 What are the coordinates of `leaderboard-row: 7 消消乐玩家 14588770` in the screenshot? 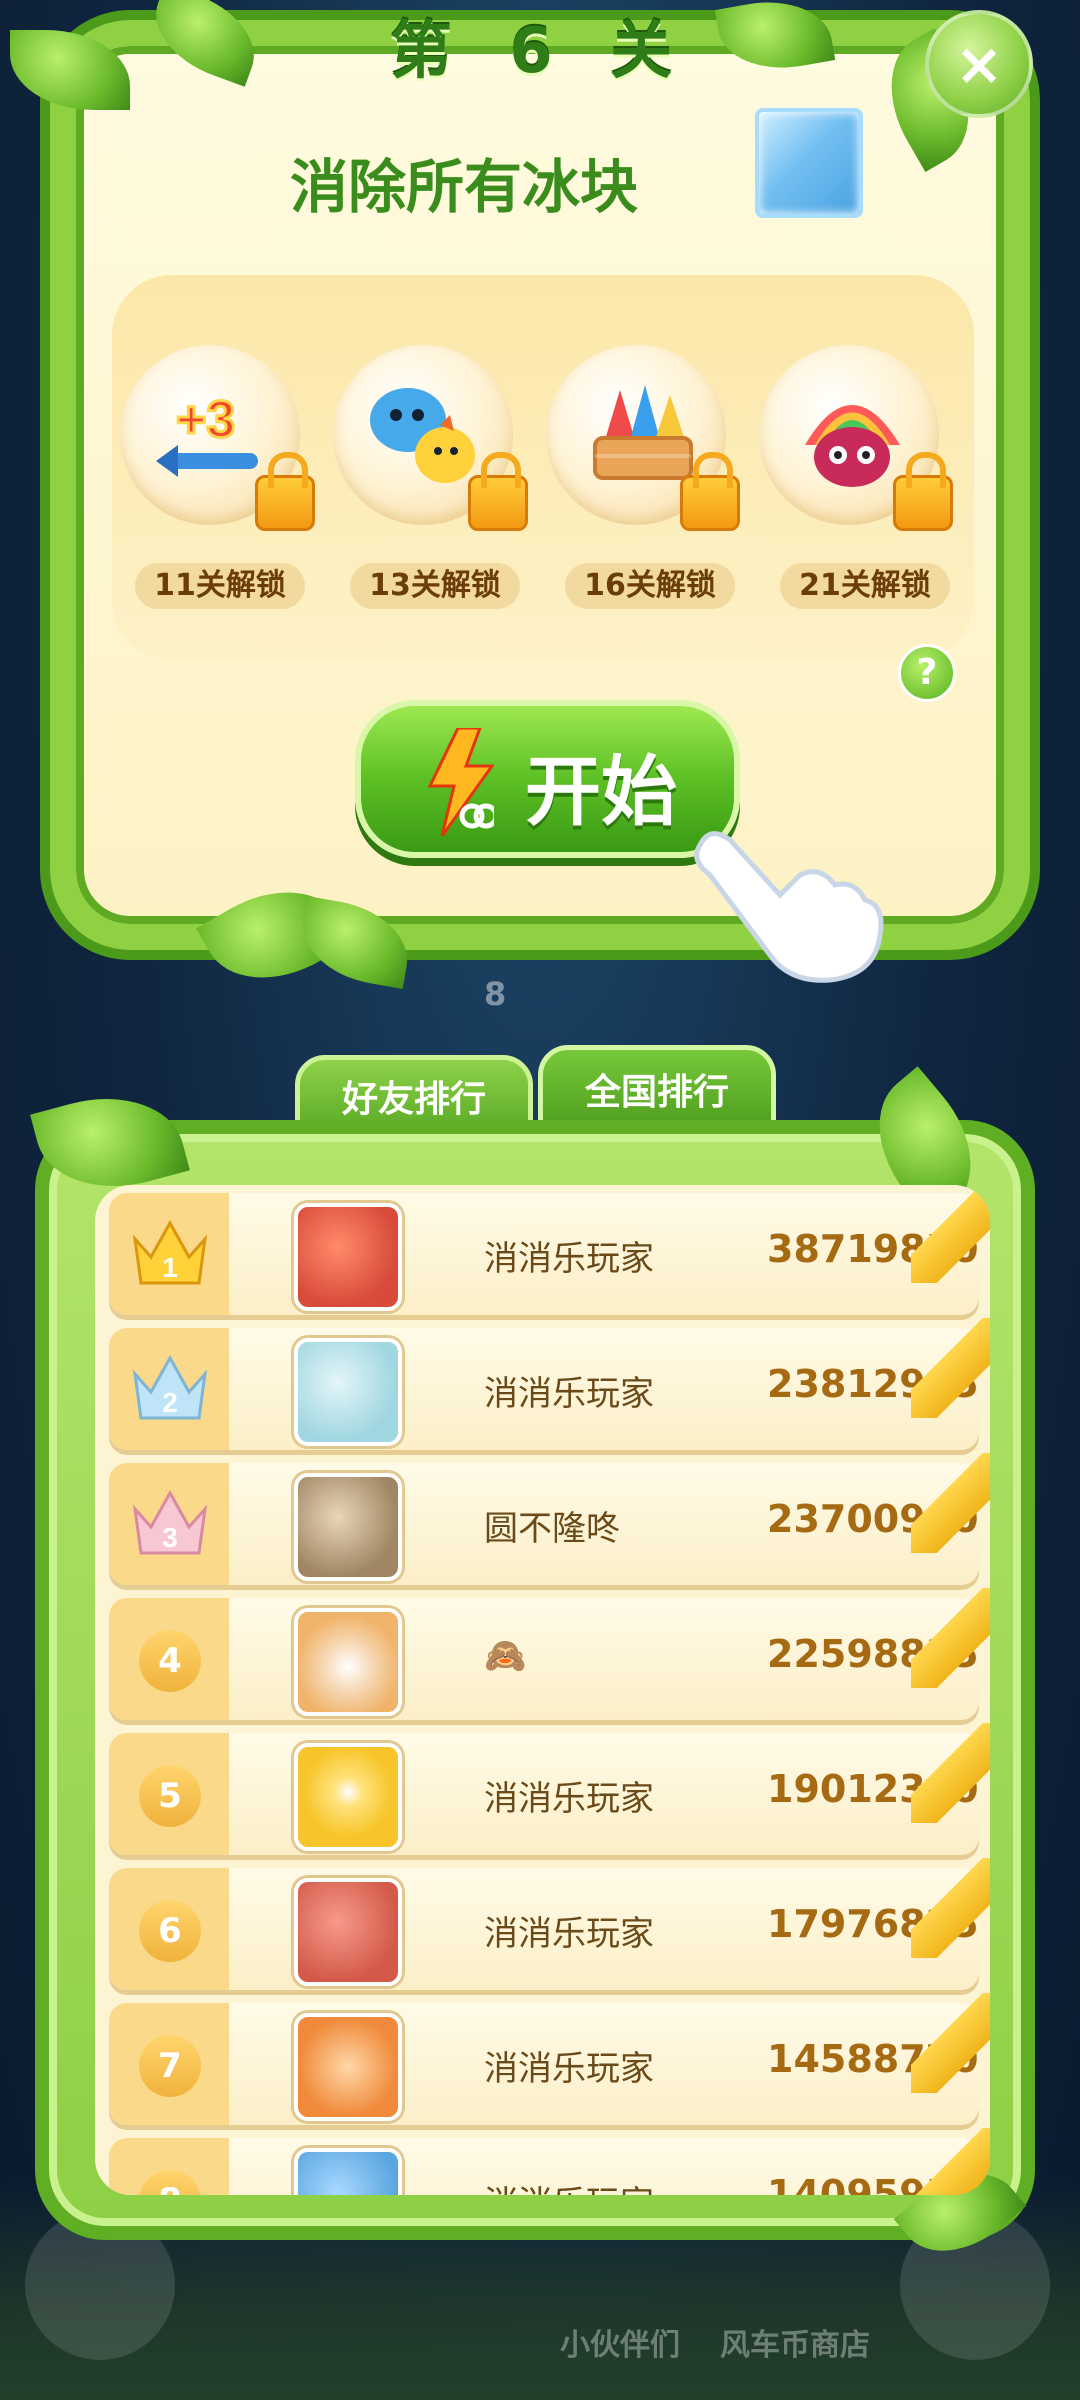 It's located at (549, 2059).